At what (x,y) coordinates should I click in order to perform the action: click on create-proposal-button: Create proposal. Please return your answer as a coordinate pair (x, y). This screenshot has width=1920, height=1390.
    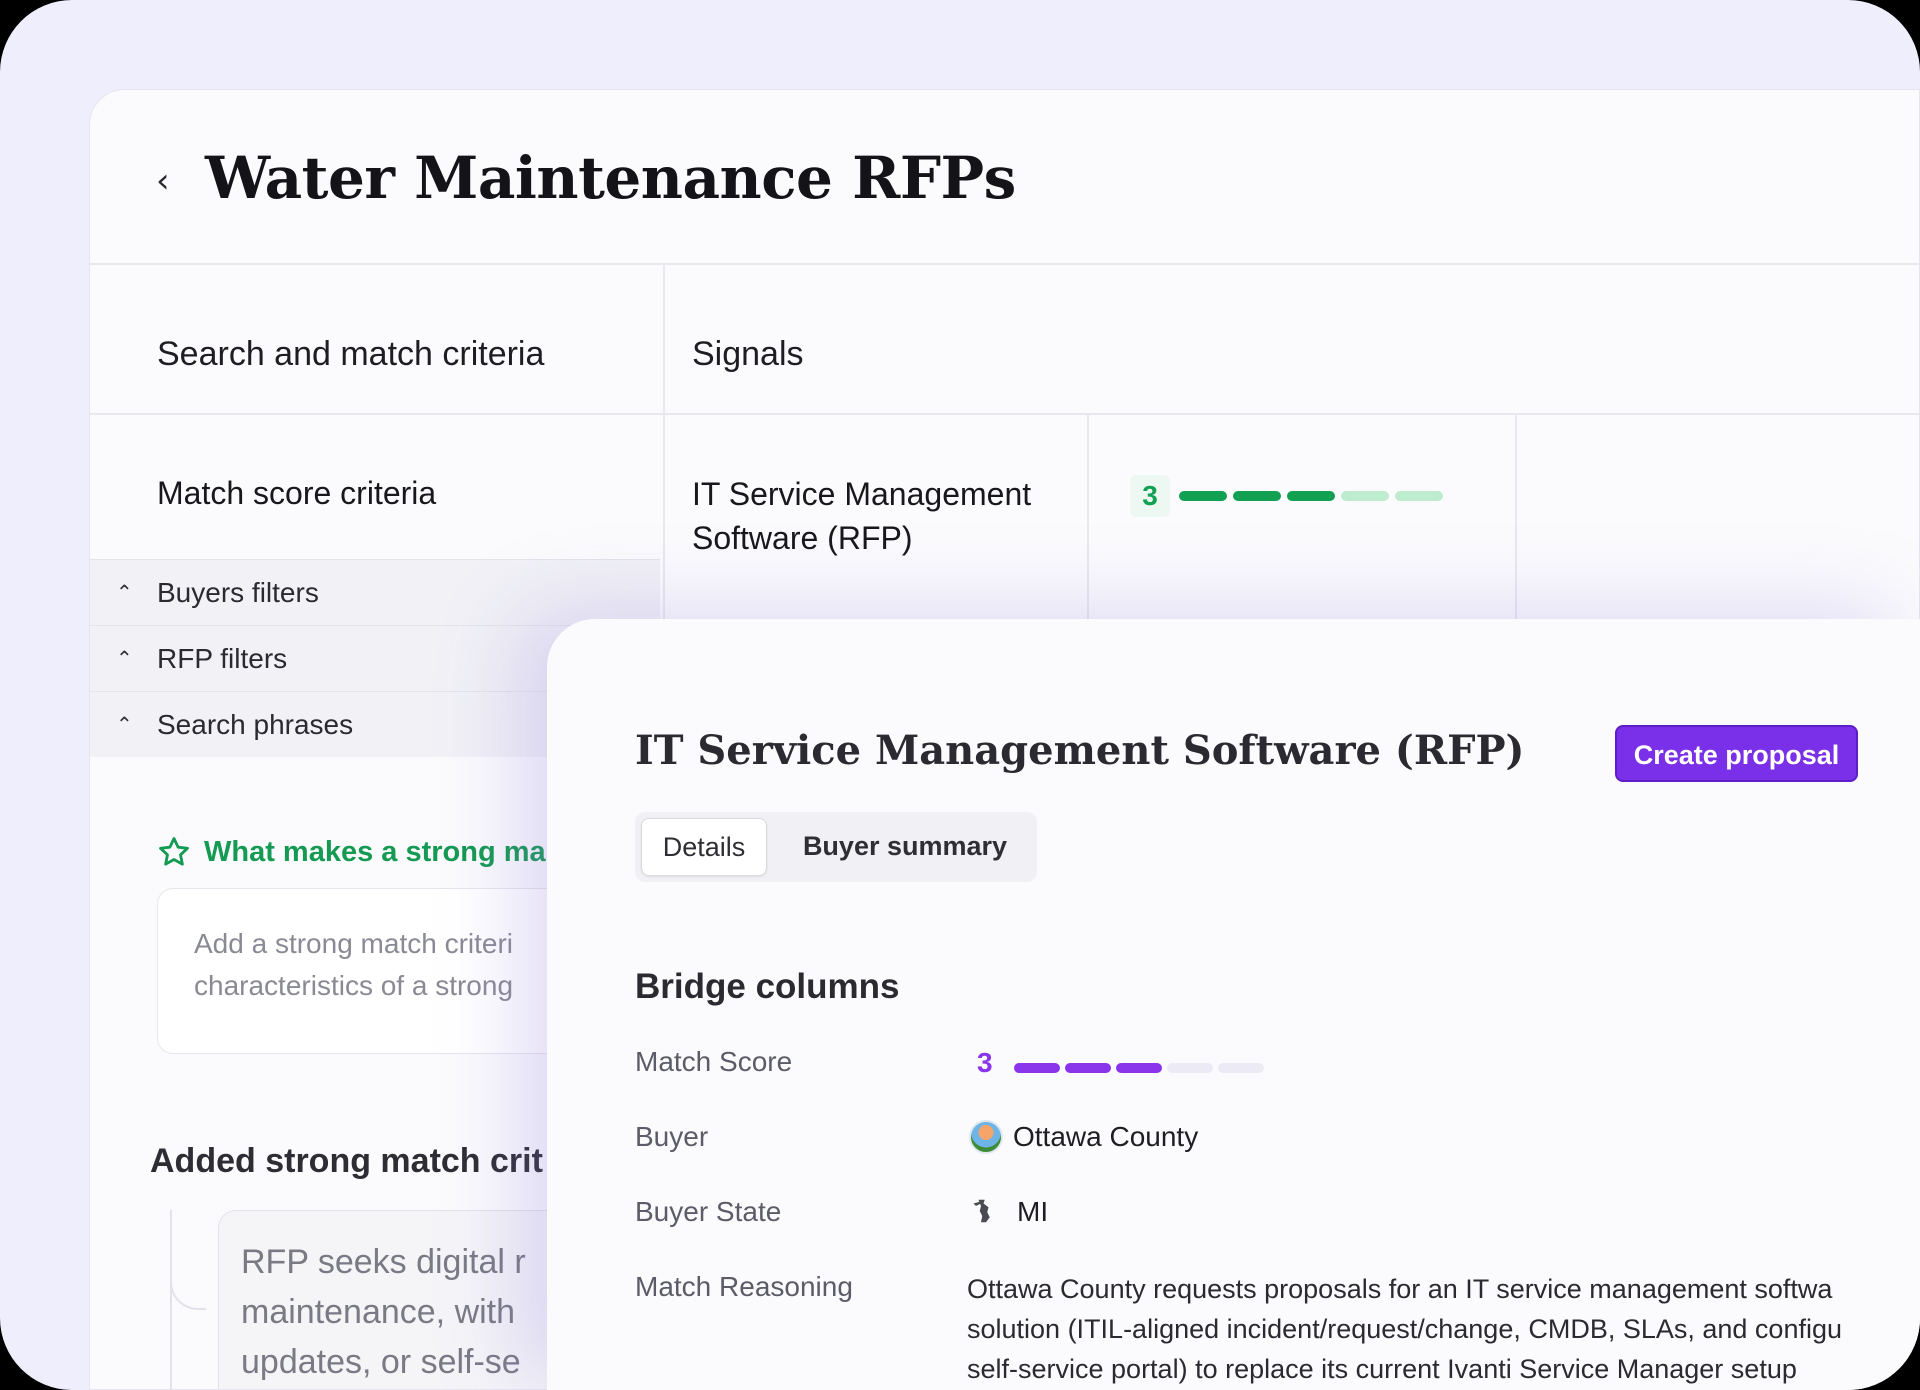
    Looking at the image, I should click on (1736, 753).